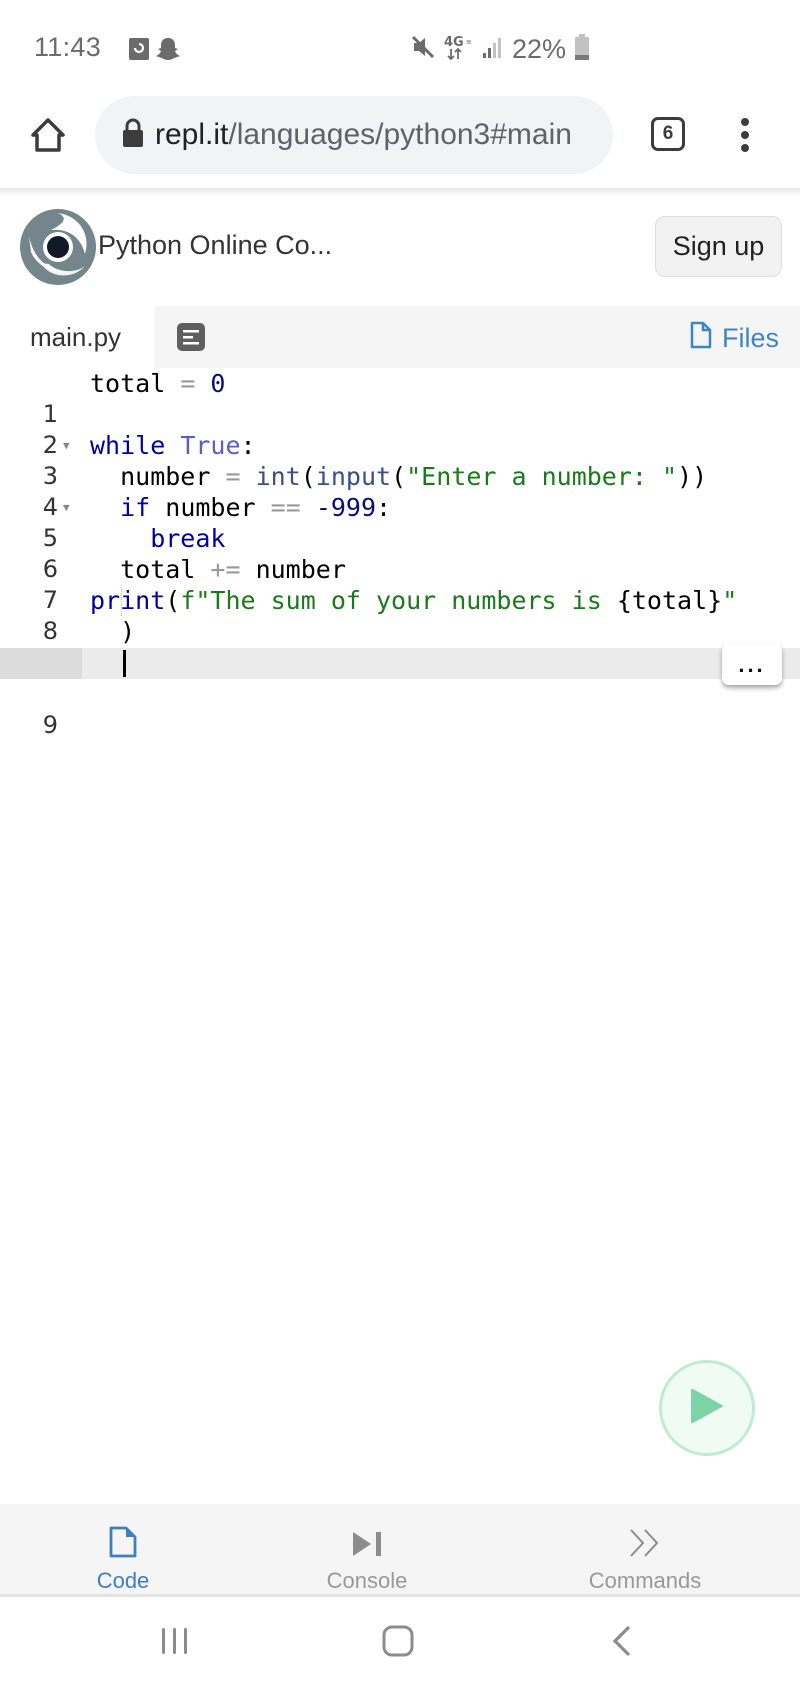 The image size is (800, 1689). What do you see at coordinates (210, 445) in the screenshot?
I see `code-token: True` at bounding box center [210, 445].